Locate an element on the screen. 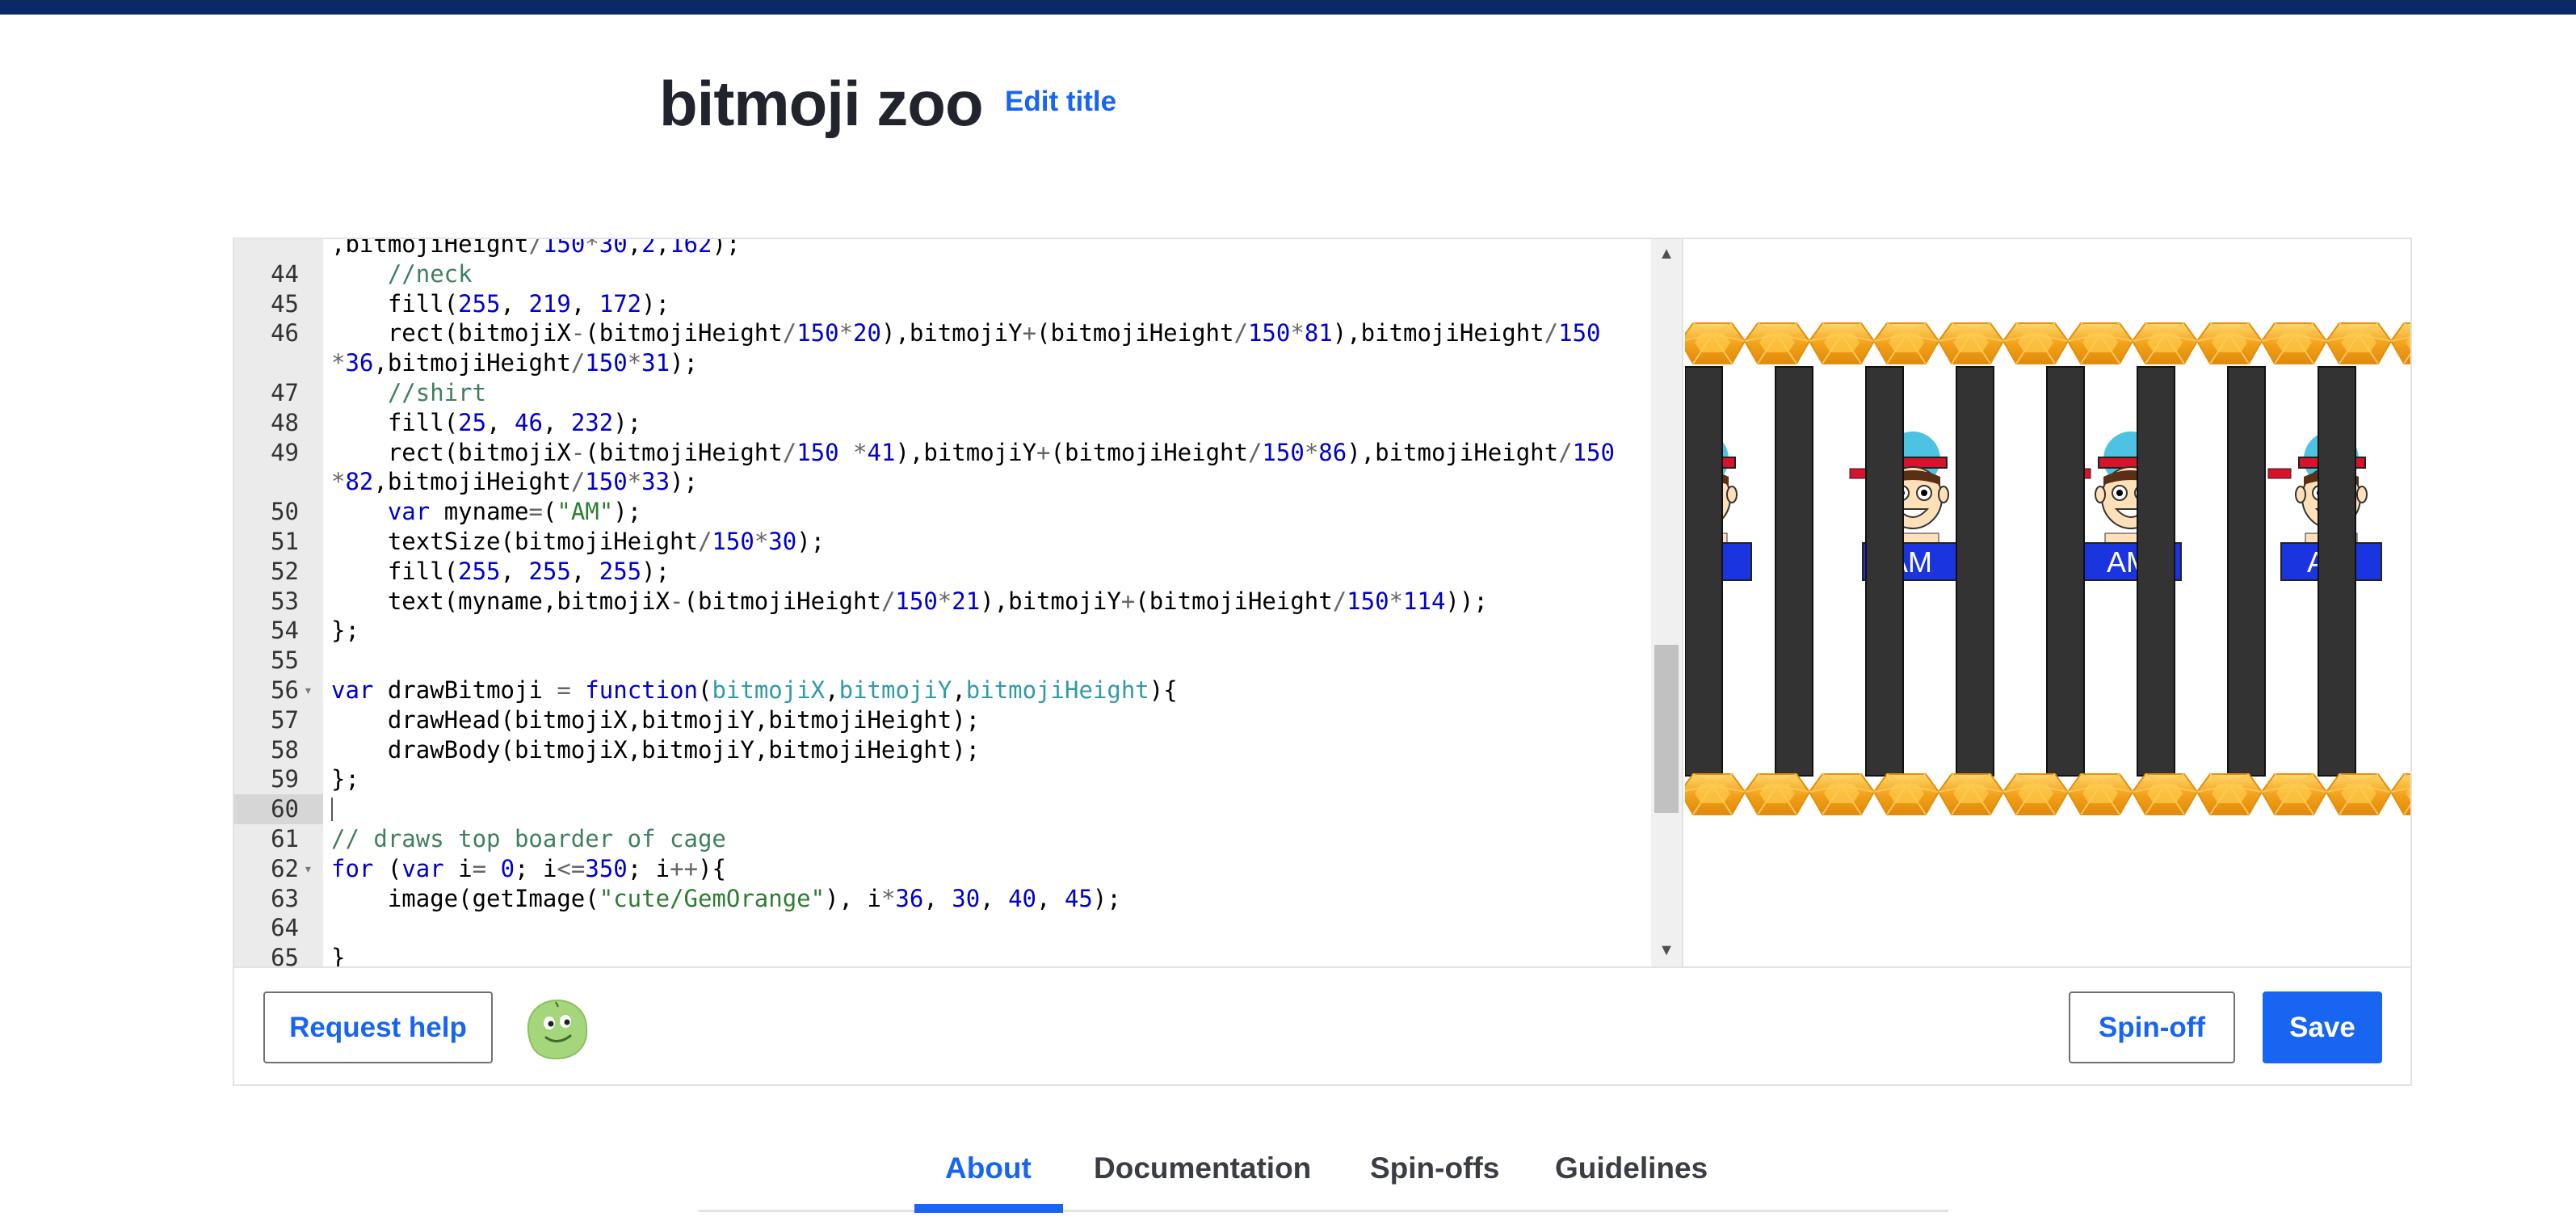  code-line: *36,bitmojiHeight/150*31); is located at coordinates (959, 363).